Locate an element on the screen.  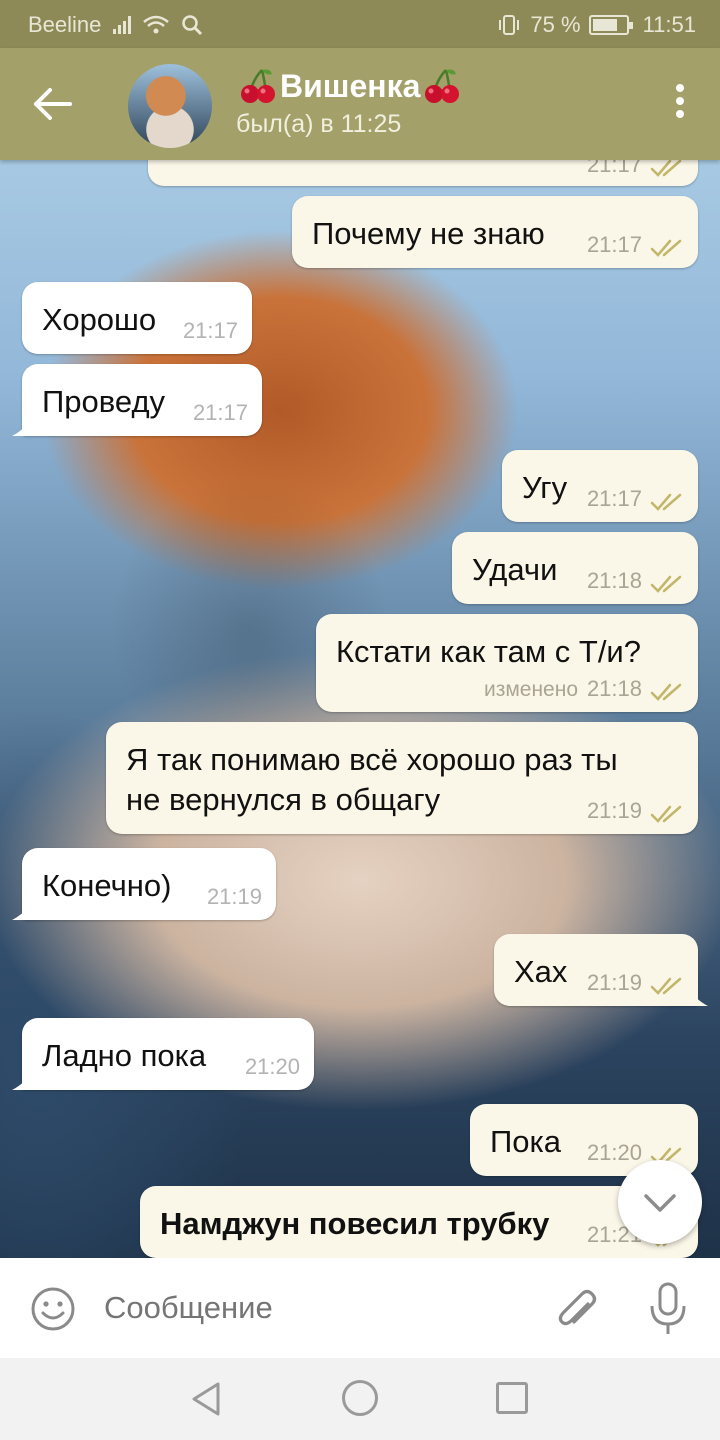
message-text: Хорошо is located at coordinates (99, 319).